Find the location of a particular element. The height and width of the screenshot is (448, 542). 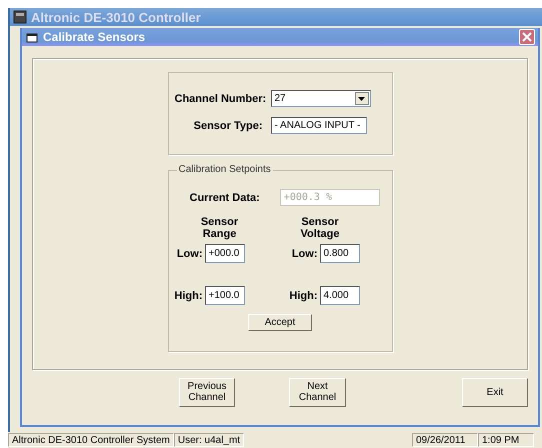

next-channel-button: Next Channel is located at coordinates (317, 392).